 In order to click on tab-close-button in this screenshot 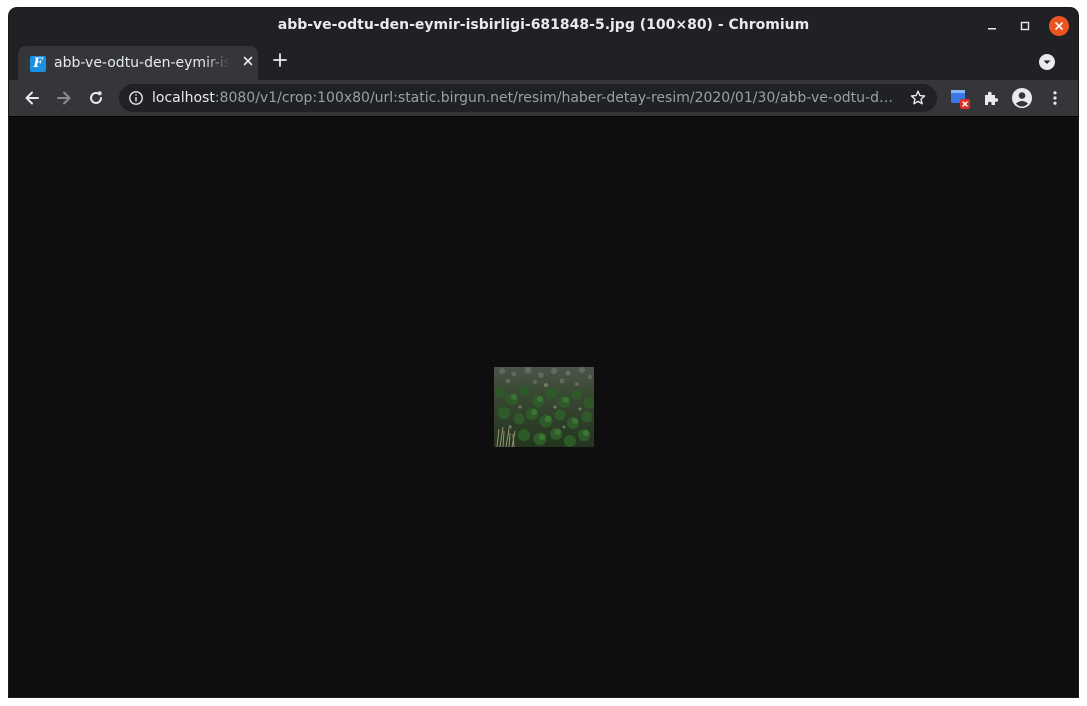, I will do `click(248, 63)`.